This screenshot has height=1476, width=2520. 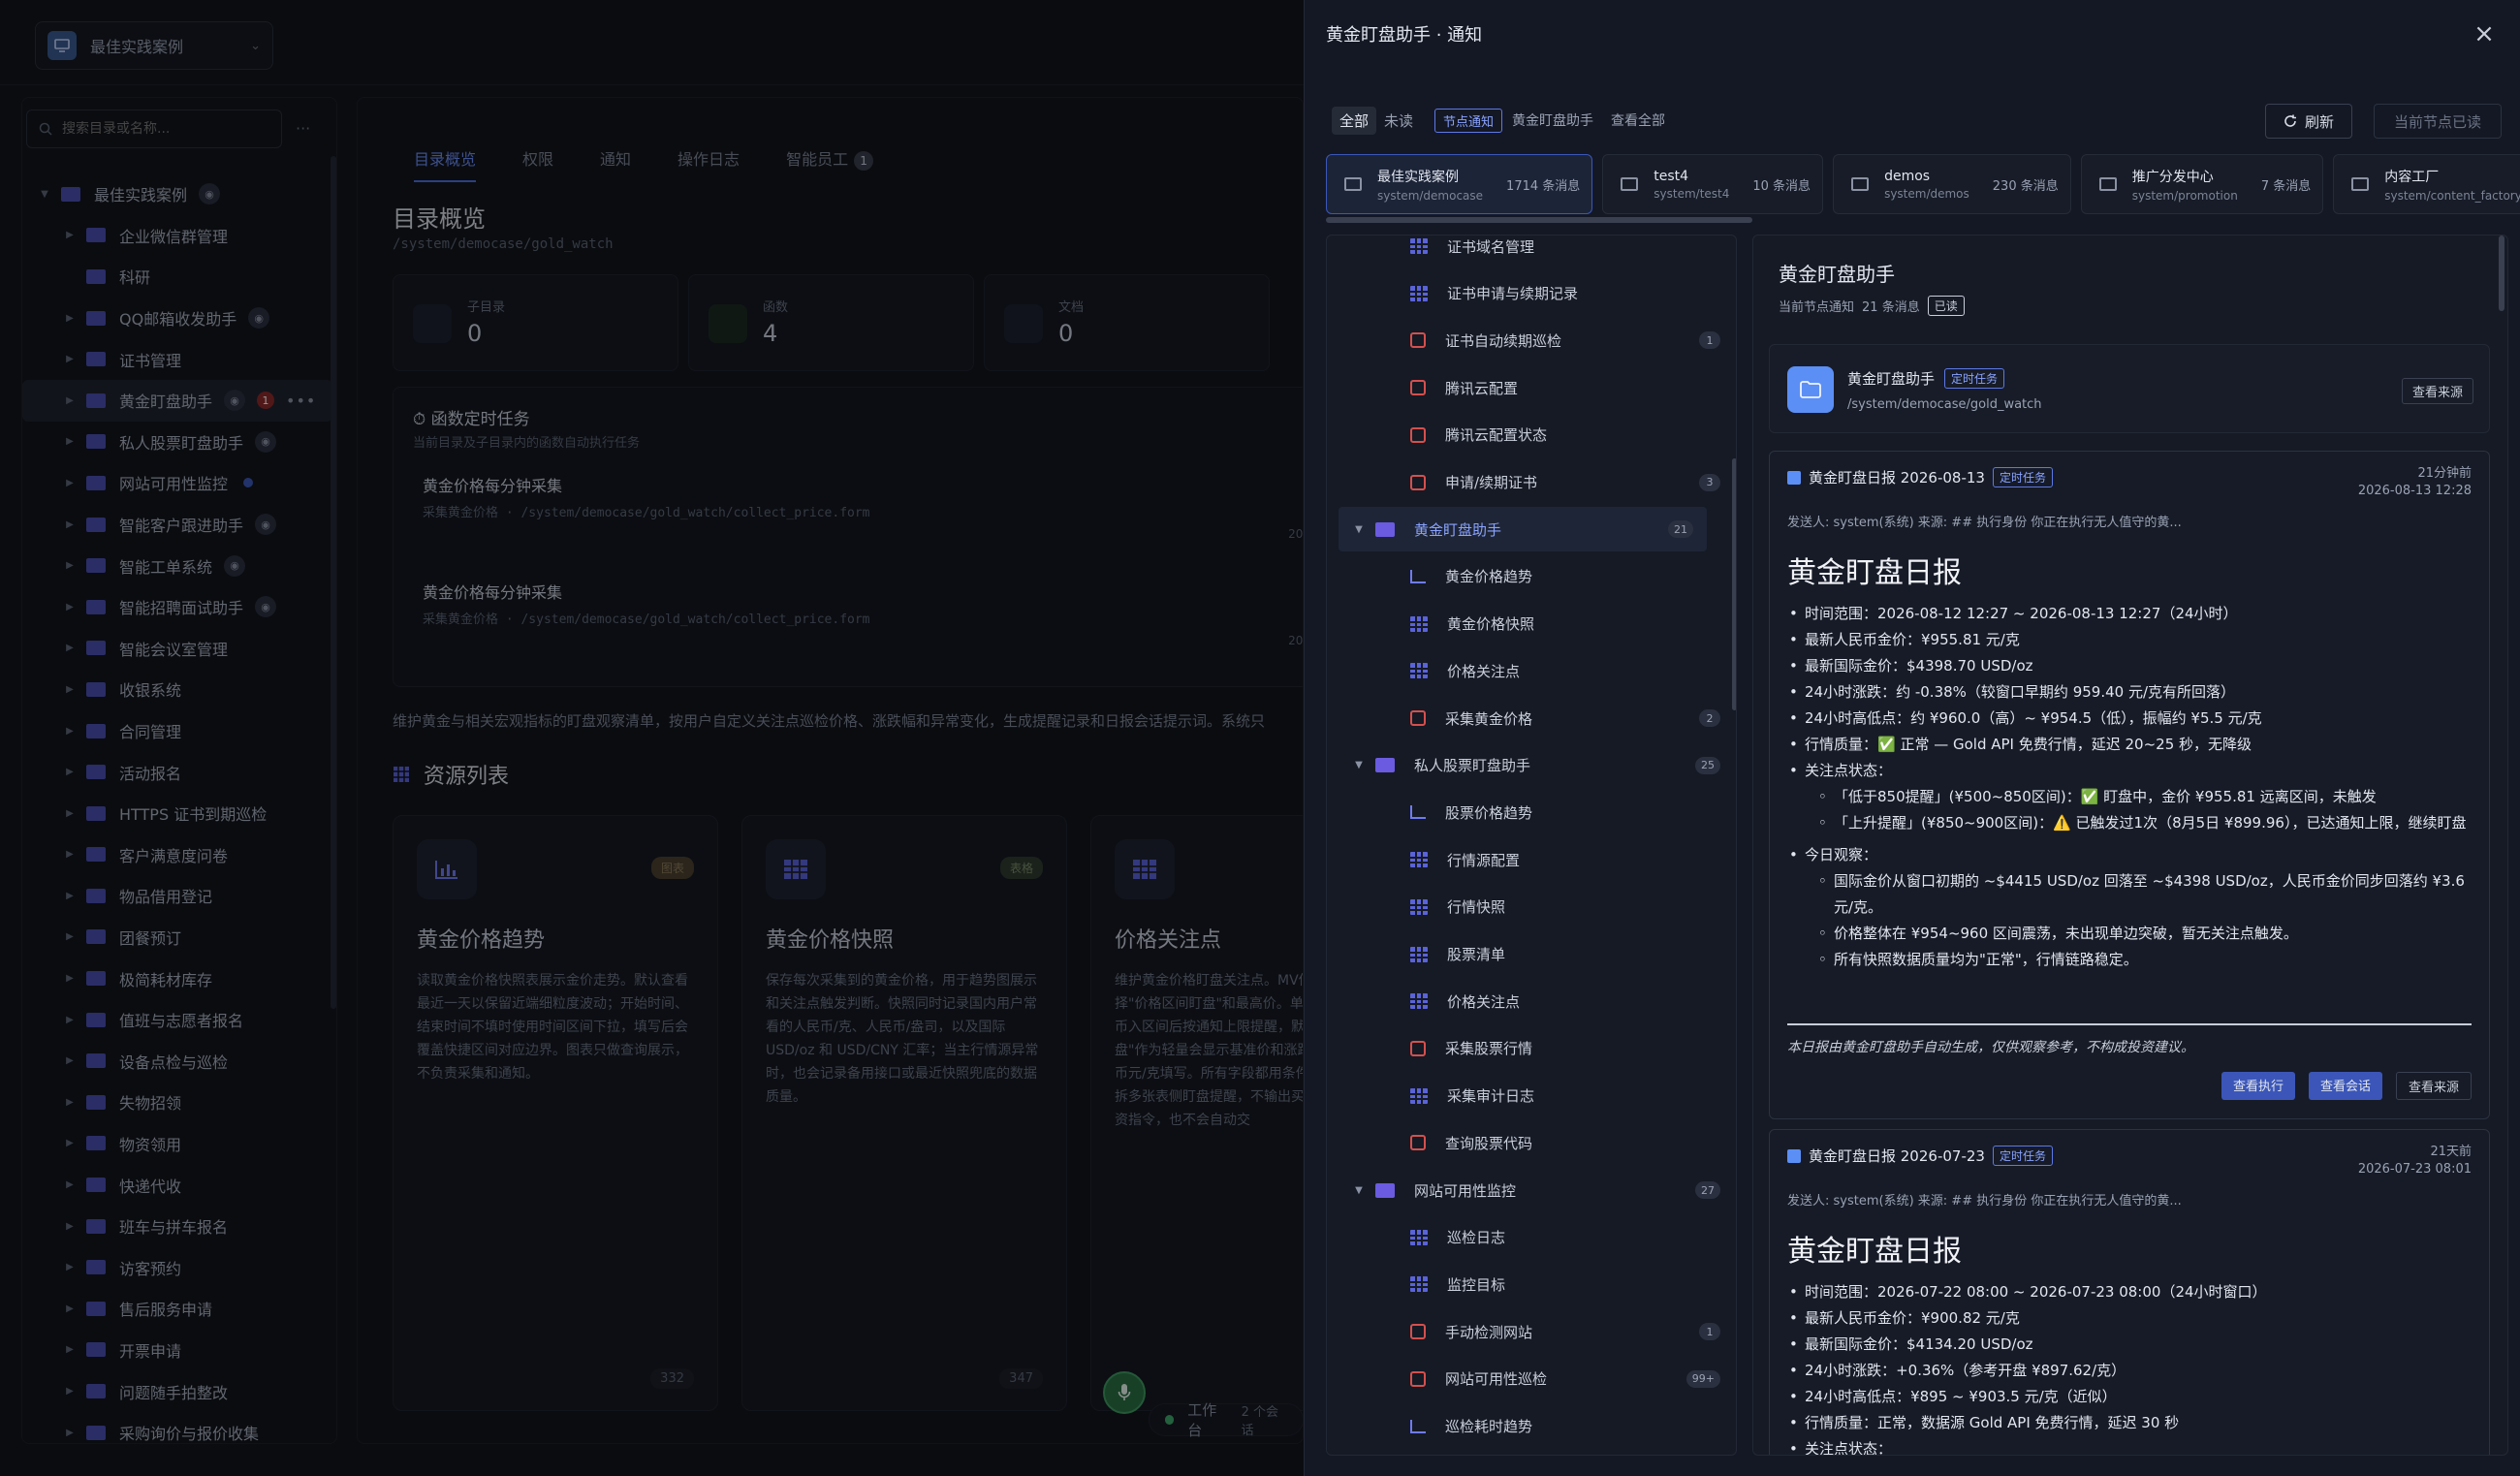 What do you see at coordinates (1530, 812) in the screenshot?
I see `tree-row: 股票价格趋势` at bounding box center [1530, 812].